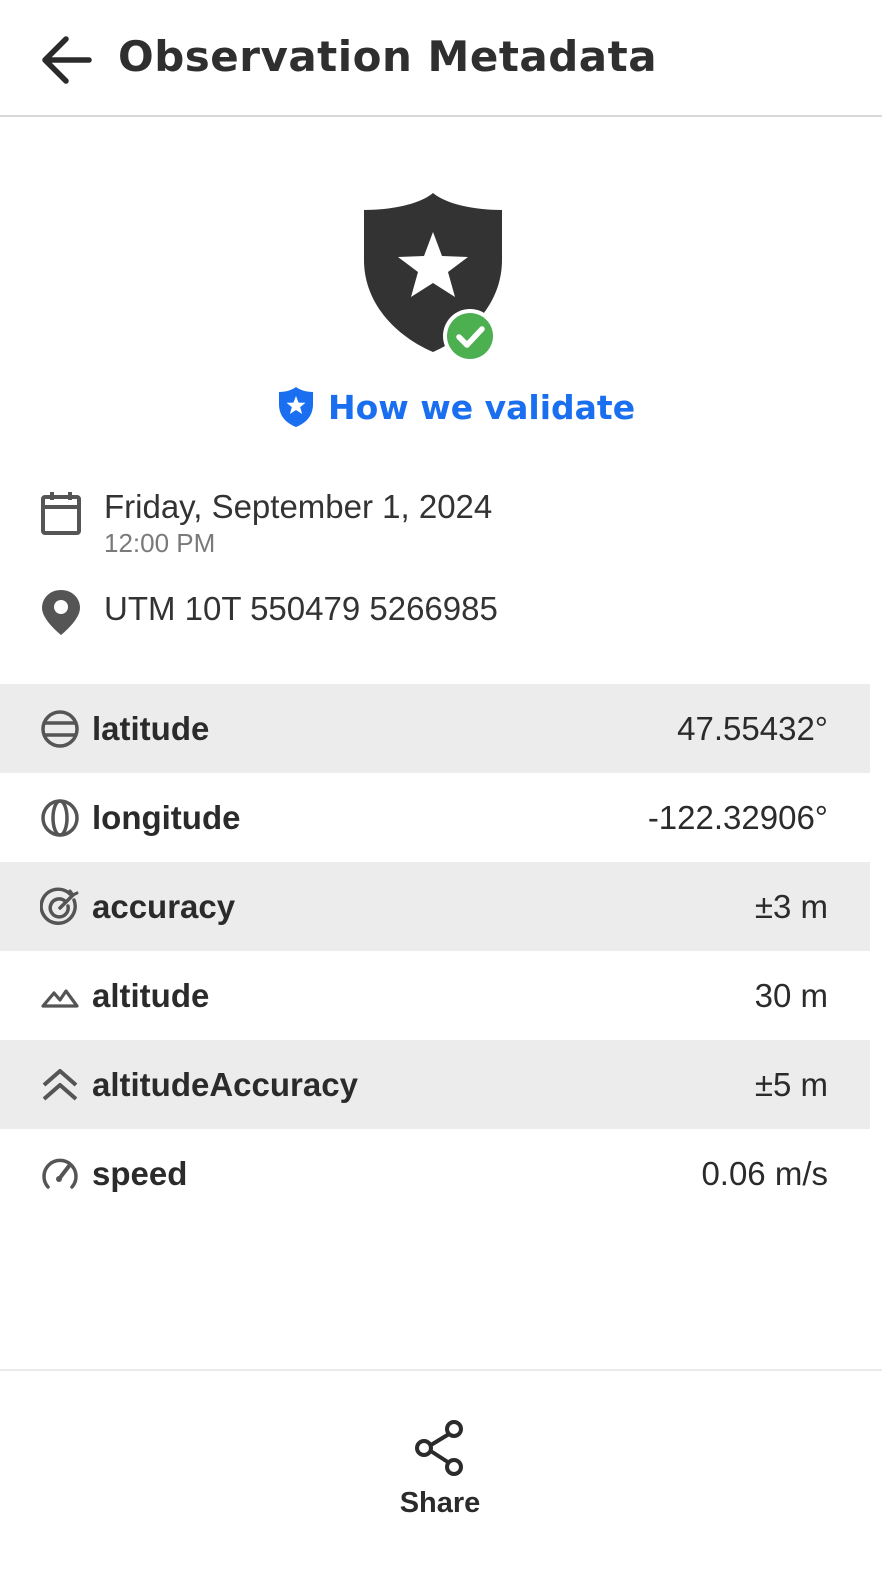  I want to click on metadata-label: accuracy, so click(164, 906).